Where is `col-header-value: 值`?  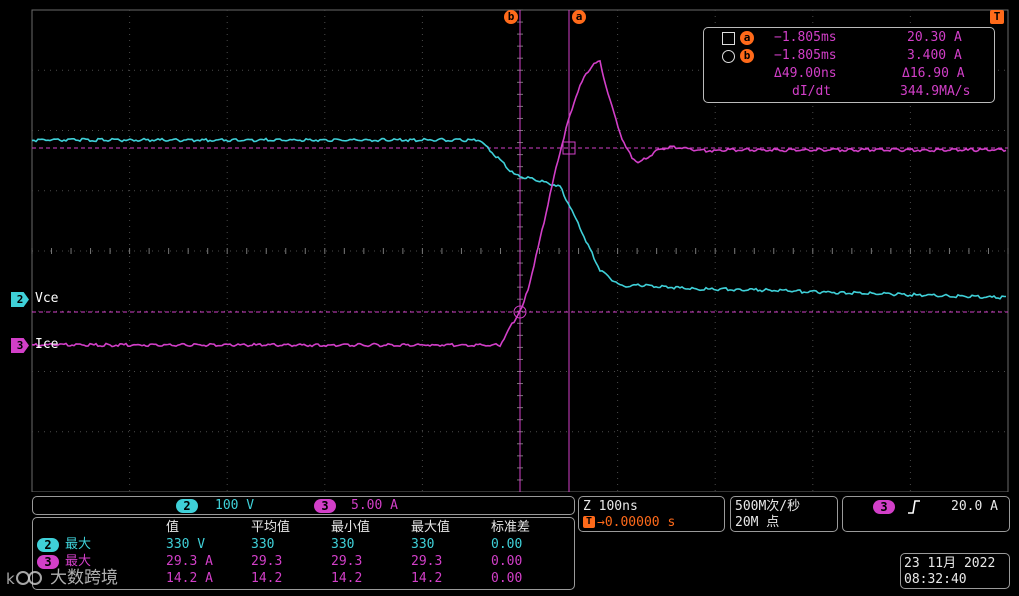 col-header-value: 值 is located at coordinates (173, 527).